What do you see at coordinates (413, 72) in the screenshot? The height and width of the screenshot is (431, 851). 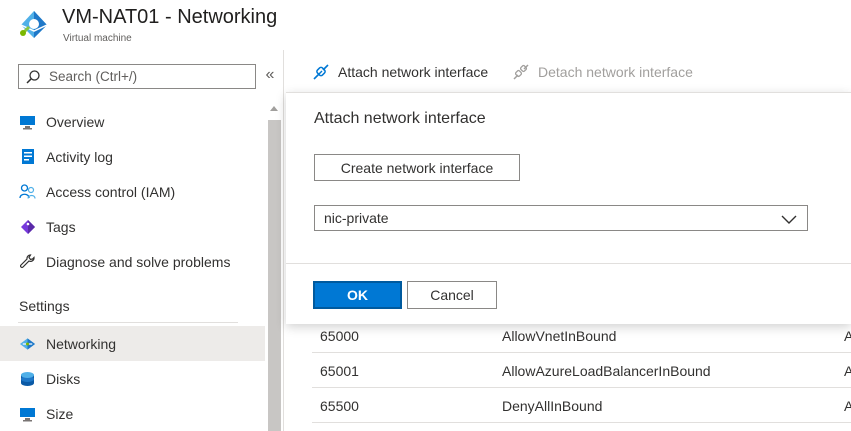 I see `attach-label: Attach network interface` at bounding box center [413, 72].